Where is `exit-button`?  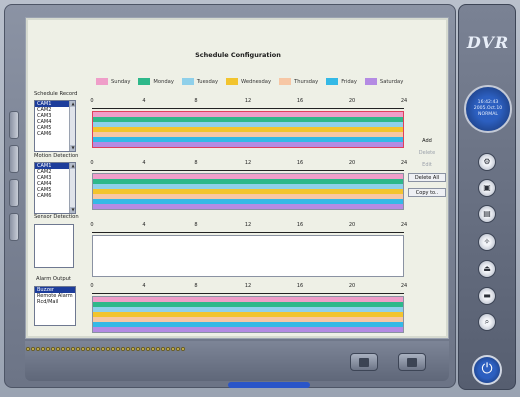
exit-button is located at coordinates (412, 362).